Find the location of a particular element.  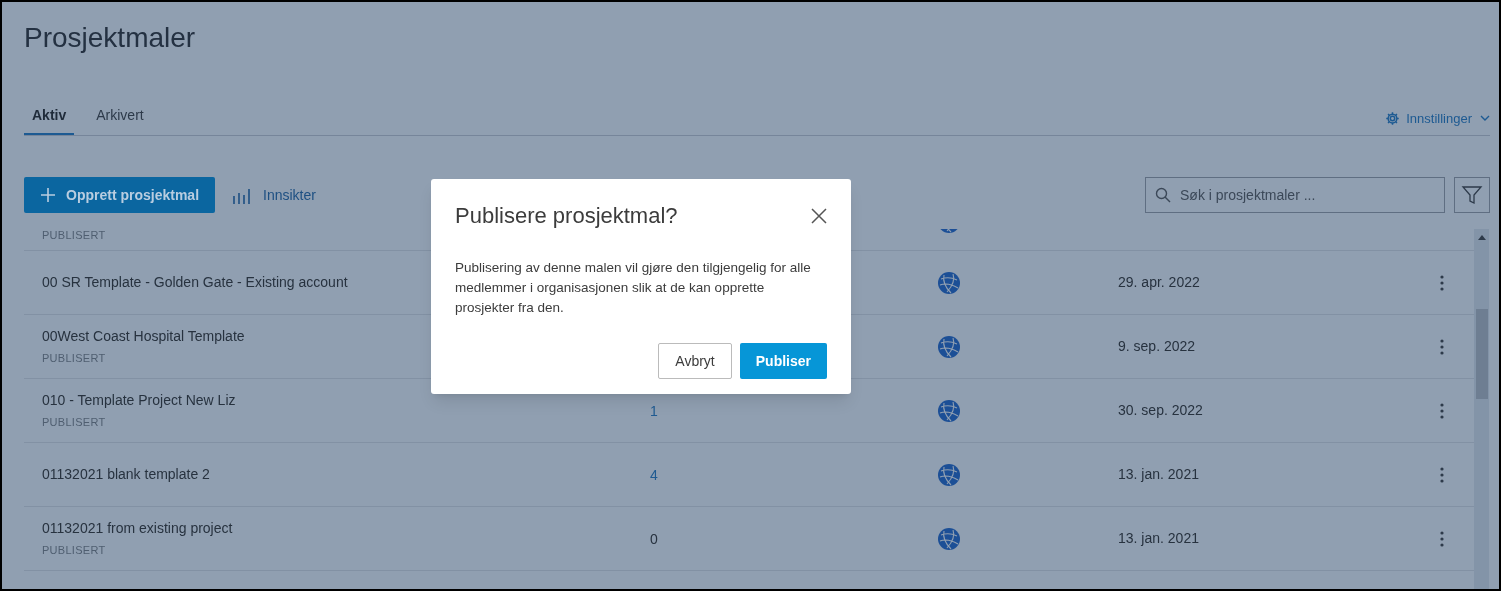

template-name: 01132021 blank template 2 is located at coordinates (346, 474).